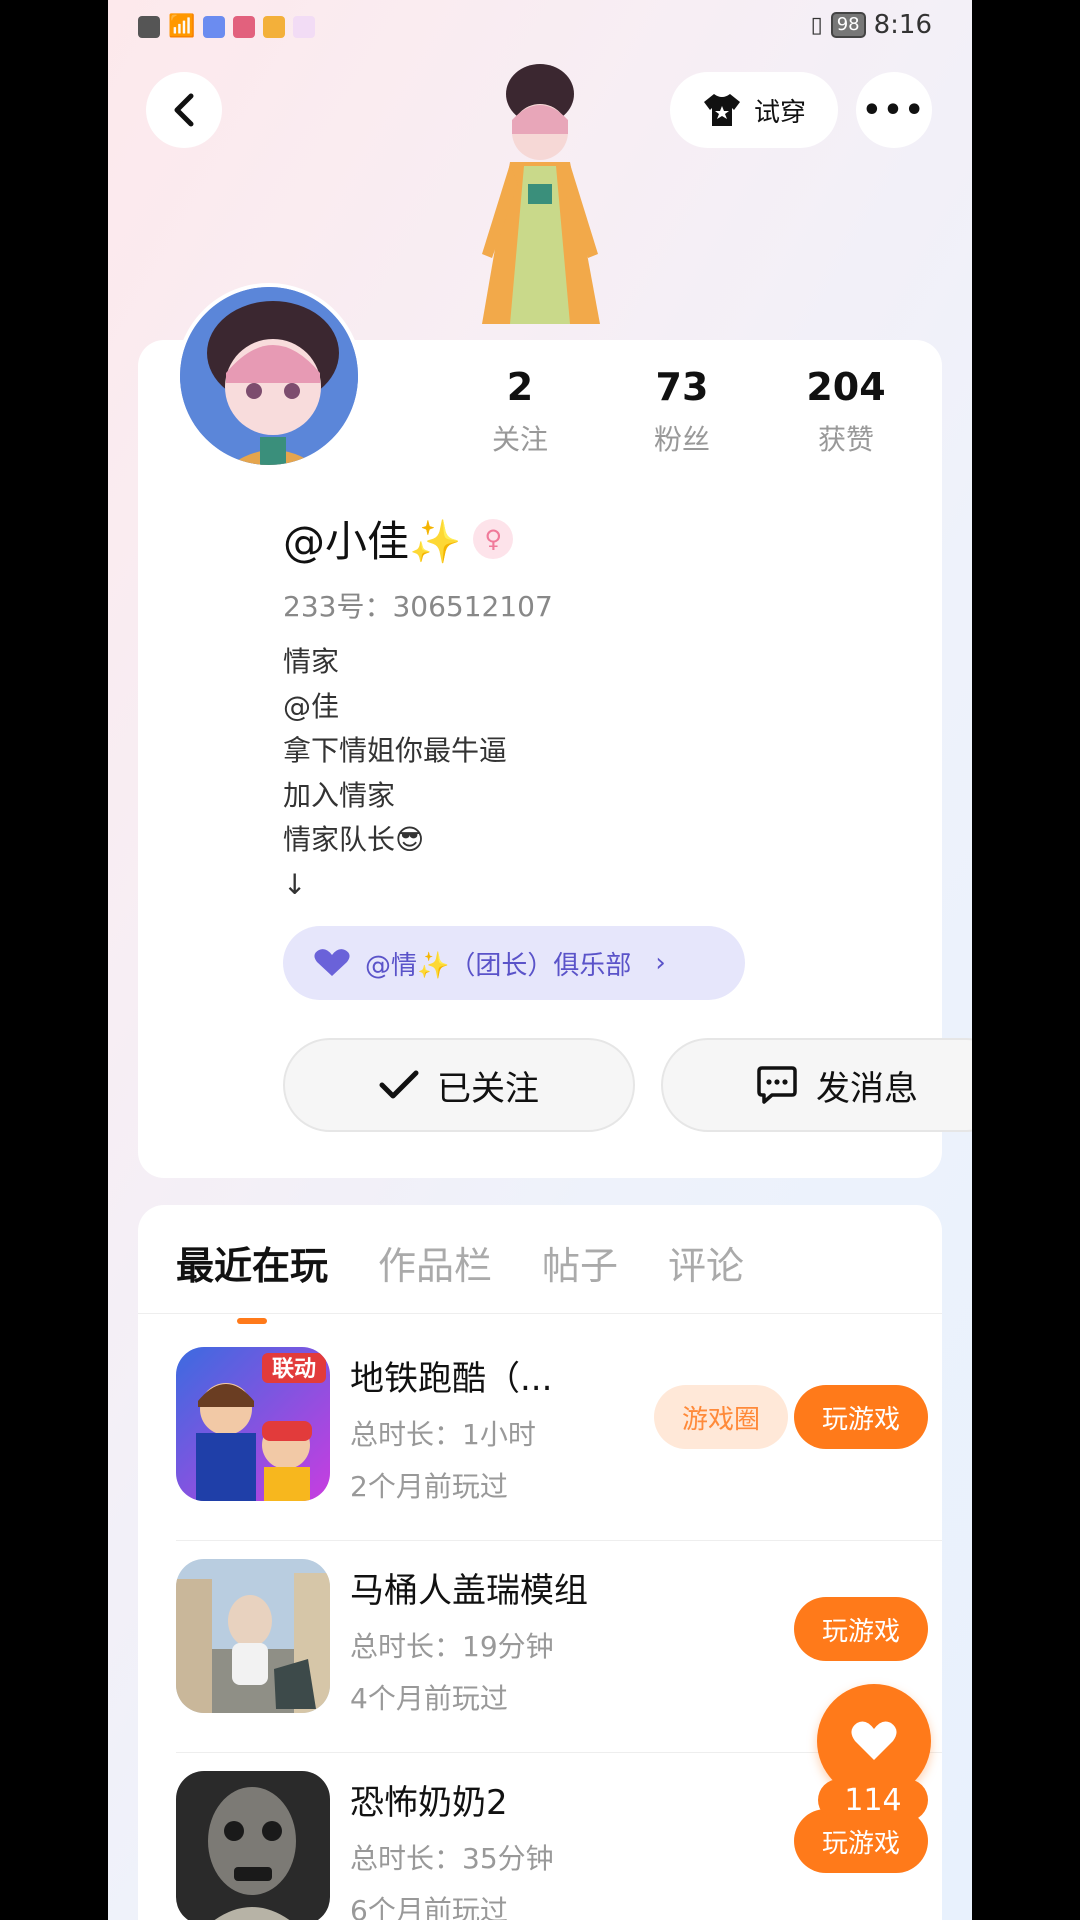  I want to click on game-last-played: 2个月前玩过, so click(429, 1486).